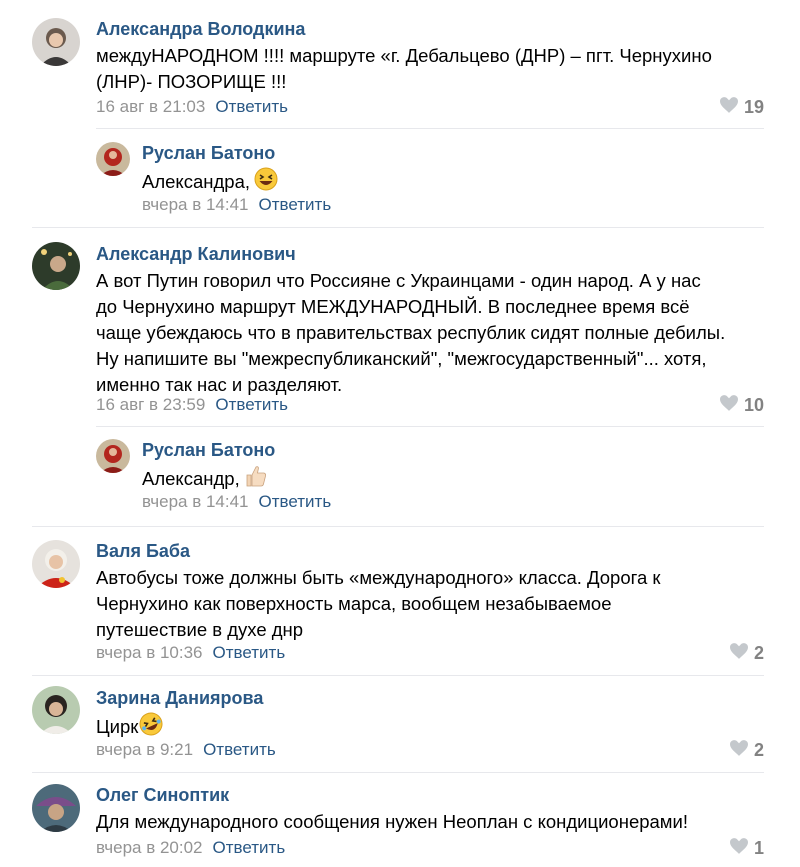 This screenshot has width=800, height=867. Describe the element at coordinates (162, 795) in the screenshot. I see `comment-author: Олег Синоптик` at that location.